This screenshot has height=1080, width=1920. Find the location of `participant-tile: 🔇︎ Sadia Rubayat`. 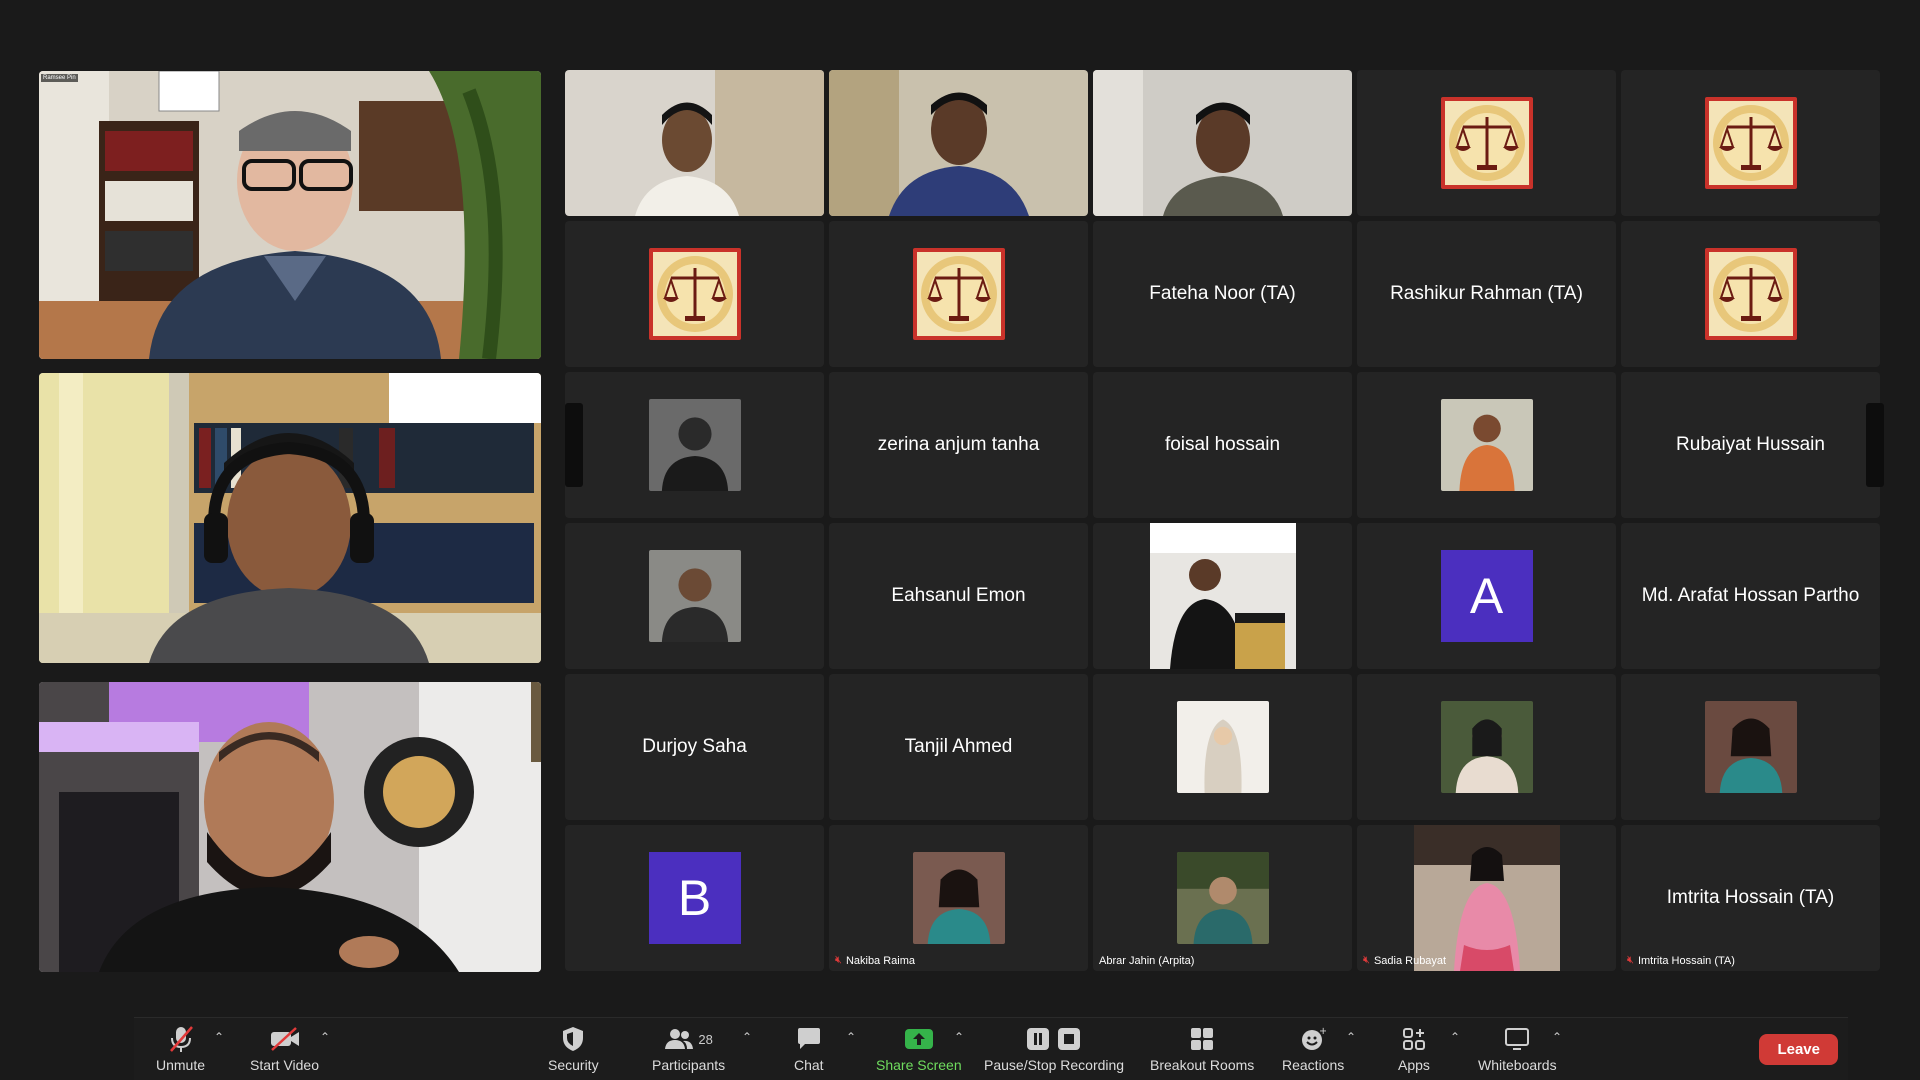

participant-tile: 🔇︎ Sadia Rubayat is located at coordinates (1486, 898).